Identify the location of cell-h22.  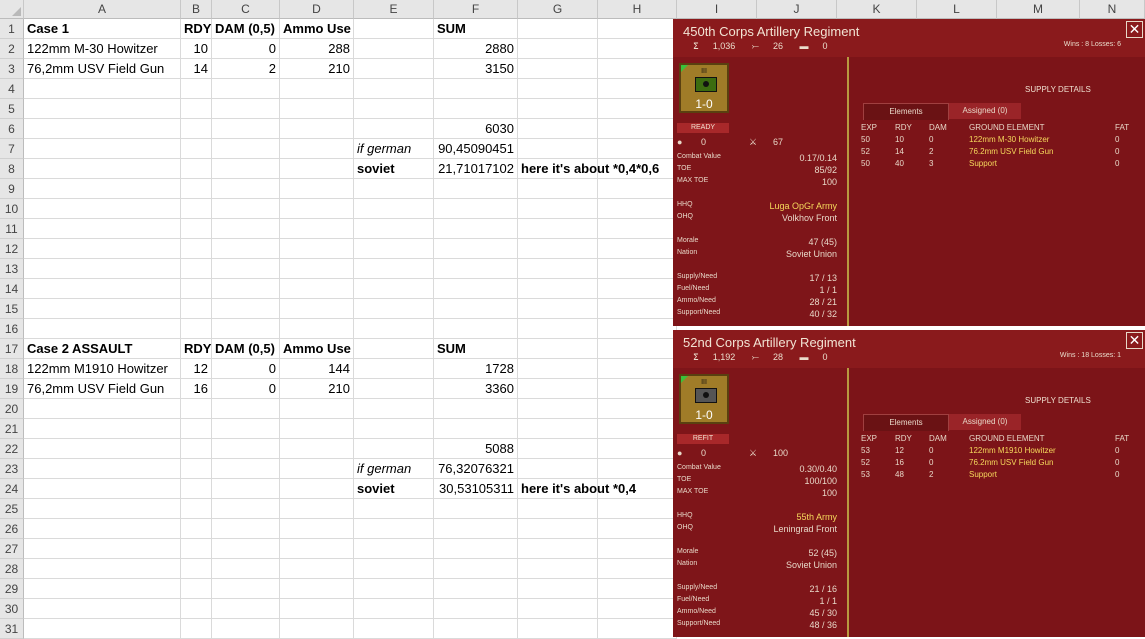
(637, 449).